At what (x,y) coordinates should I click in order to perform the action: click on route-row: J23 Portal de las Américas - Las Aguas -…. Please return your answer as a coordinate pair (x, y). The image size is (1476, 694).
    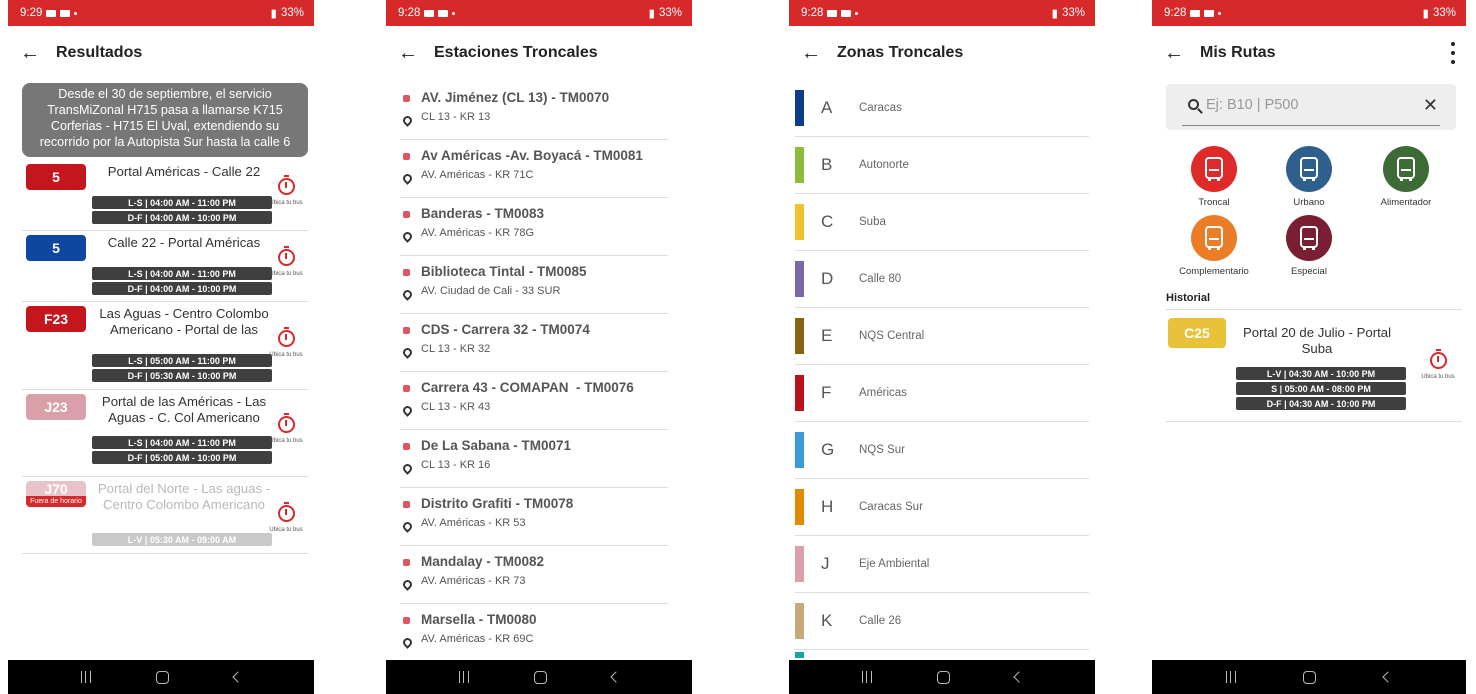
    Looking at the image, I should click on (165, 433).